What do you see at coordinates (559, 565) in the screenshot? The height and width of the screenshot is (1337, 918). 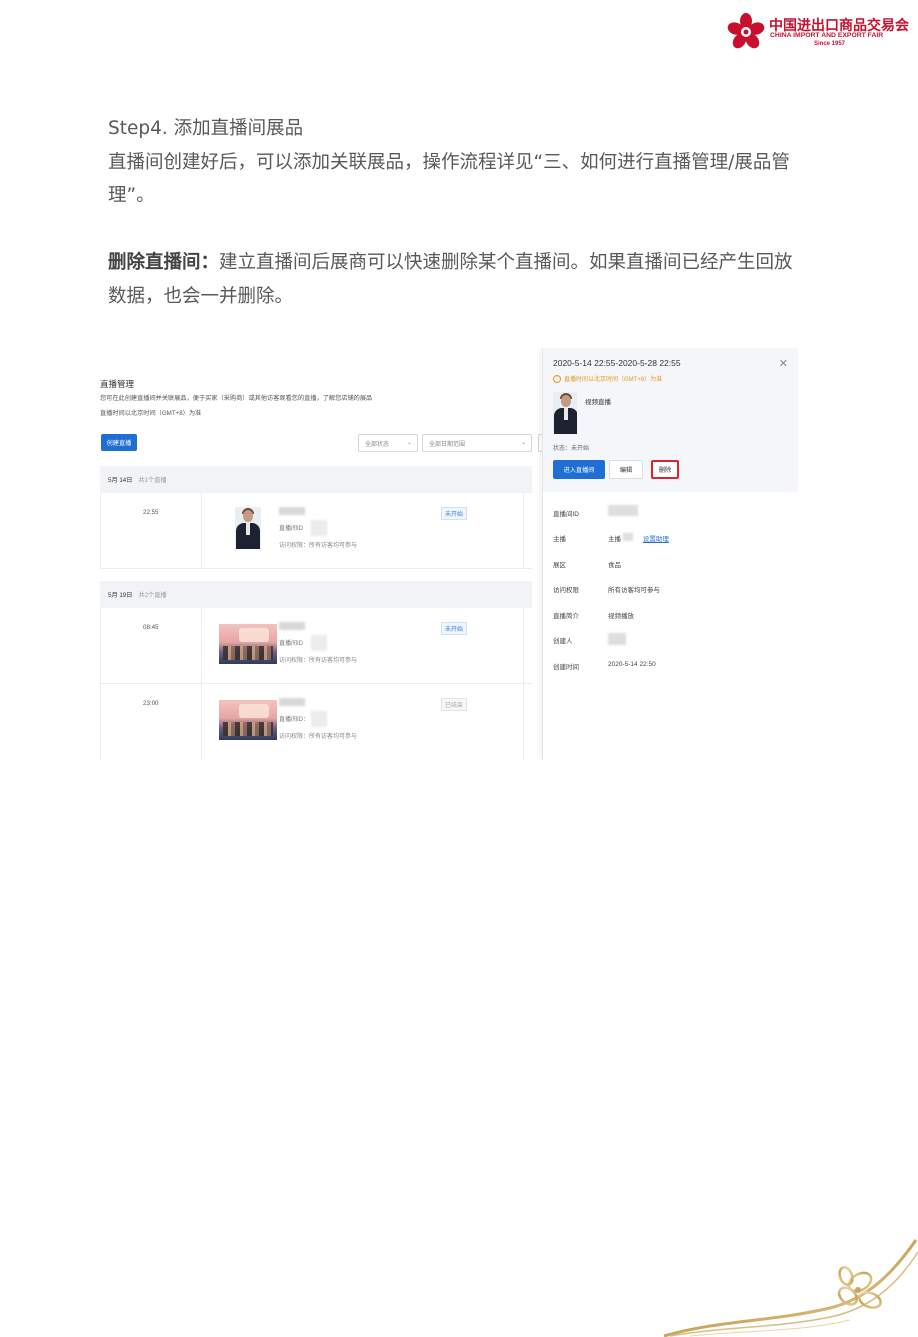 I see `info-label: 展区` at bounding box center [559, 565].